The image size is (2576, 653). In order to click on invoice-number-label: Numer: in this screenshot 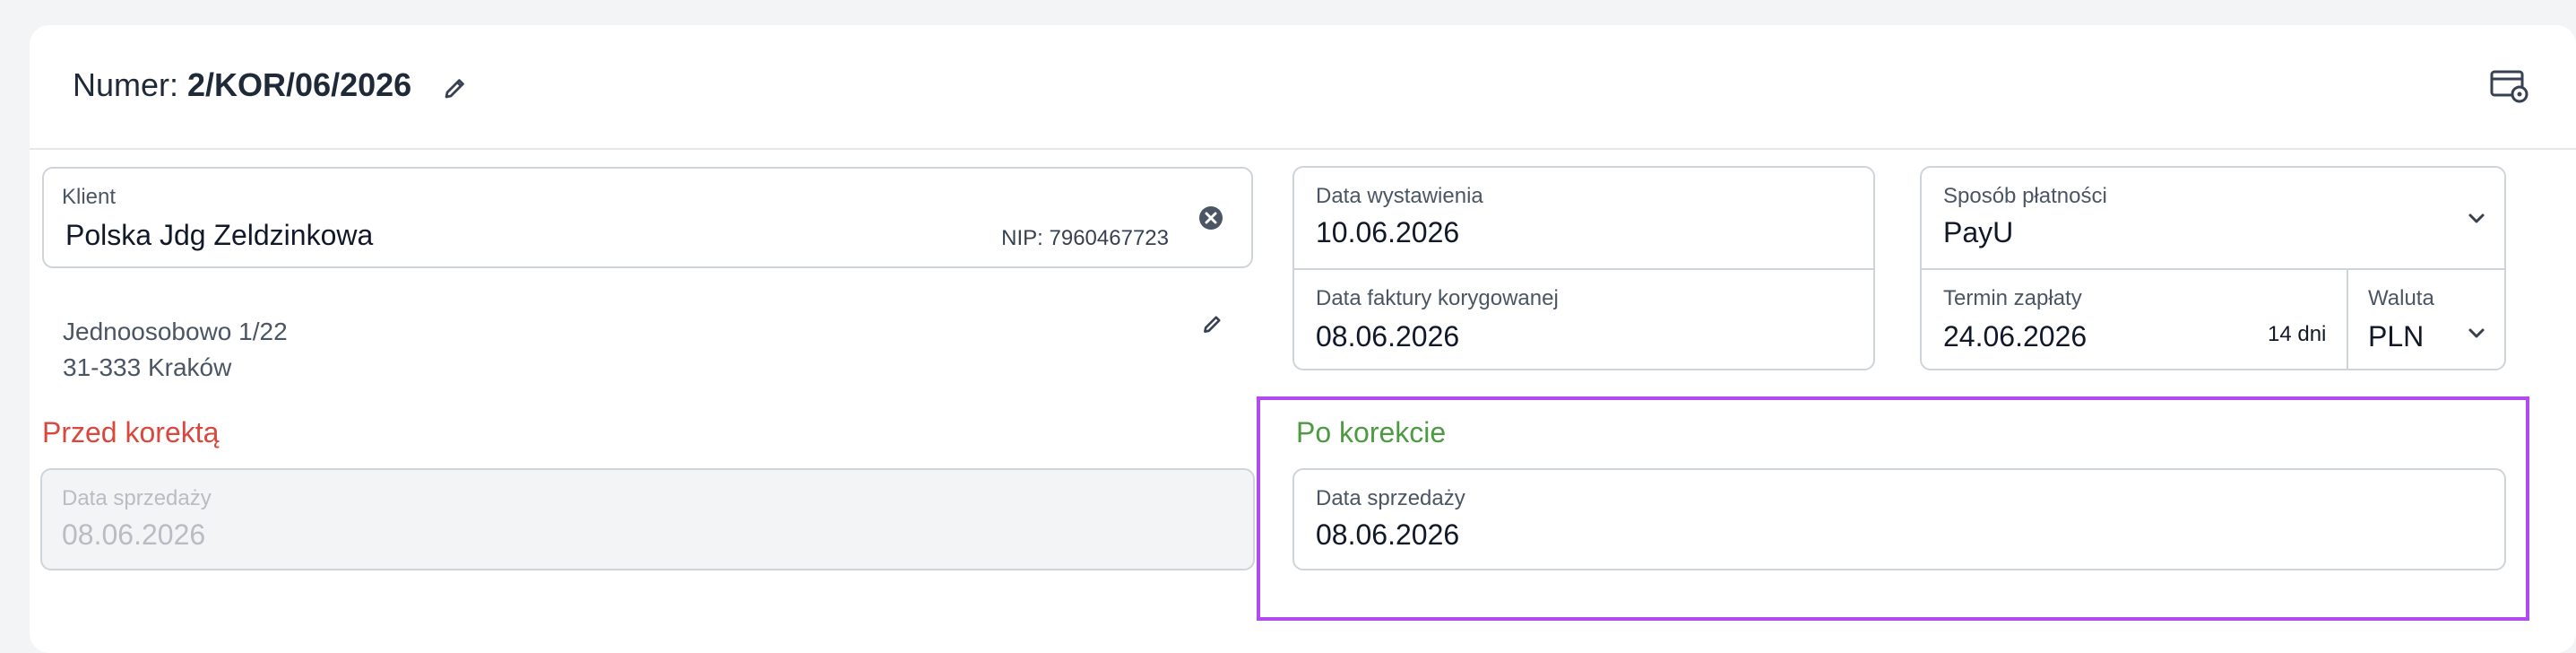, I will do `click(126, 85)`.